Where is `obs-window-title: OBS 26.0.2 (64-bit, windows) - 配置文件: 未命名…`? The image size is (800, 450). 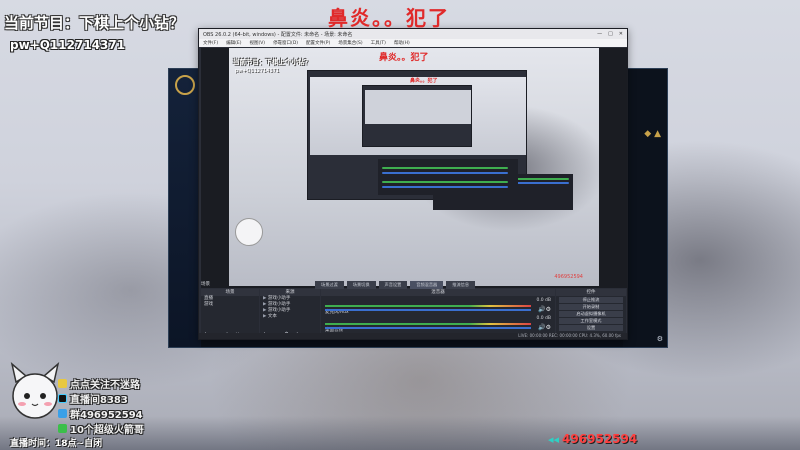
obs-window-title: OBS 26.0.2 (64-bit, windows) - 配置文件: 未命名… is located at coordinates (278, 34).